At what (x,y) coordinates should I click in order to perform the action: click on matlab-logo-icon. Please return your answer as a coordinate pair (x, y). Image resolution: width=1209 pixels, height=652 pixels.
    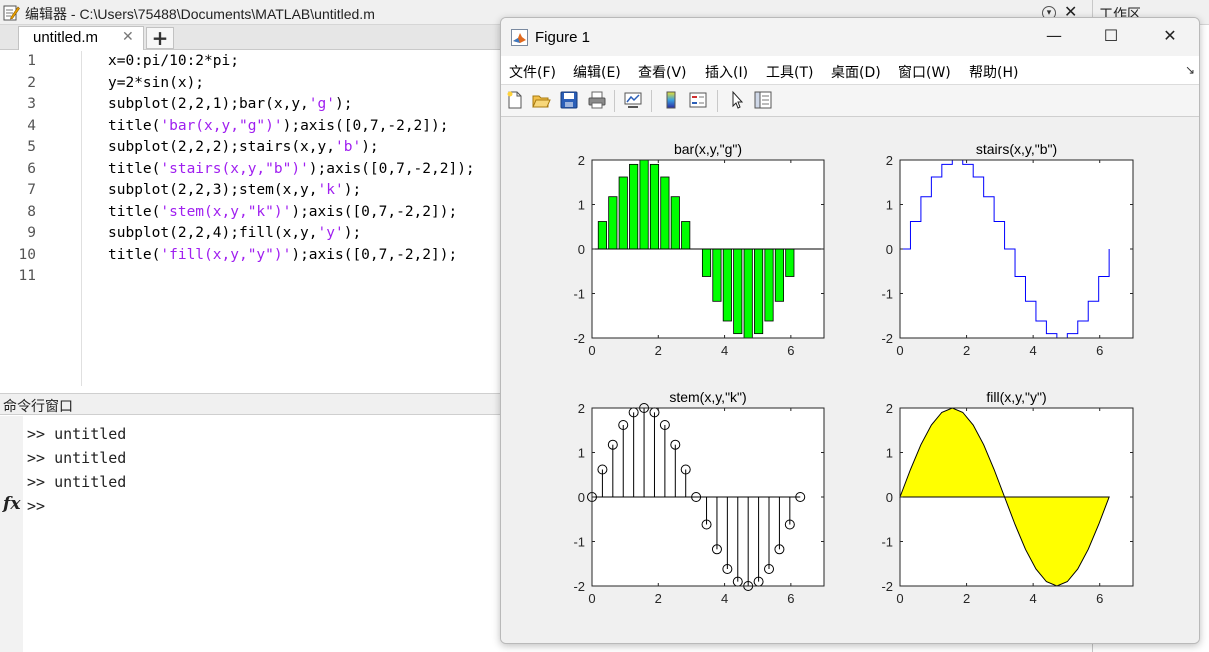
    Looking at the image, I should click on (519, 37).